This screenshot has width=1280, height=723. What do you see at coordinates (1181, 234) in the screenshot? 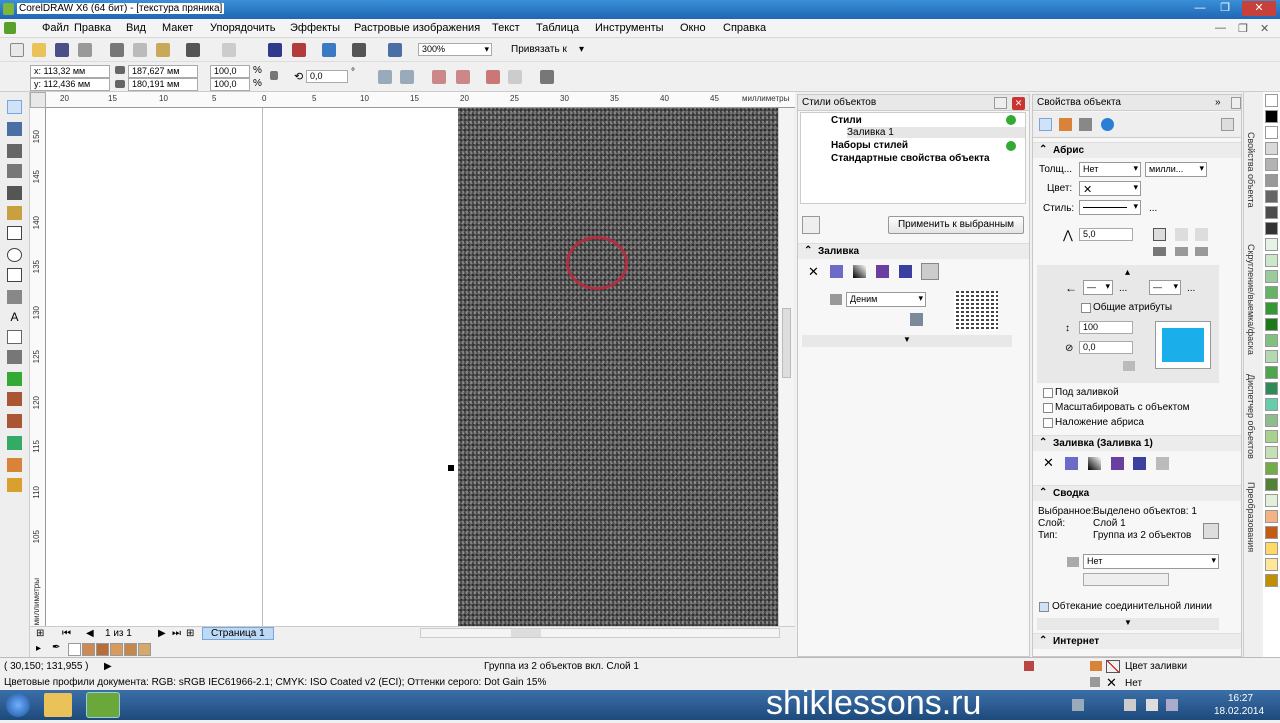
I see `corner-round-icon` at bounding box center [1181, 234].